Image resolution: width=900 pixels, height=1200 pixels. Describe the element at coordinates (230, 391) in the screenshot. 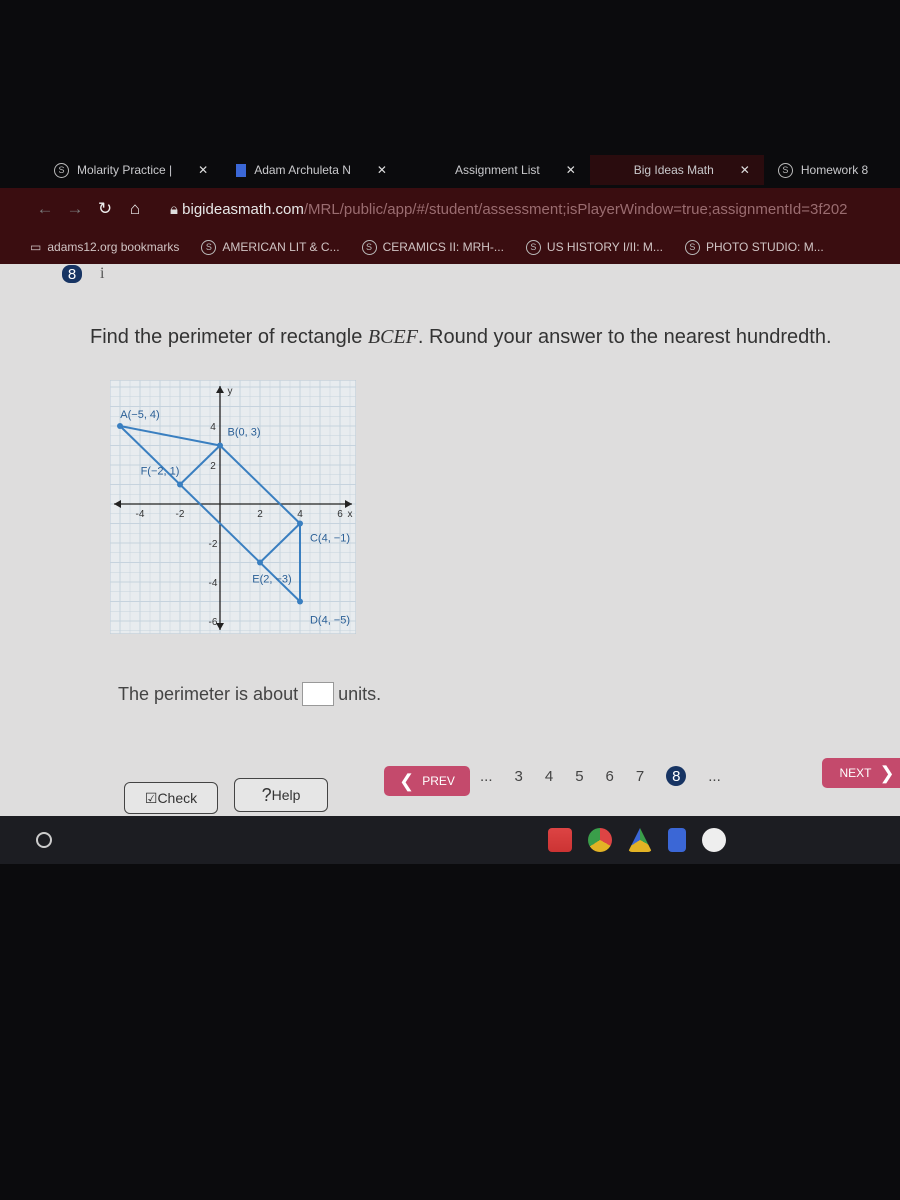

I see `y-axis-label: y` at that location.